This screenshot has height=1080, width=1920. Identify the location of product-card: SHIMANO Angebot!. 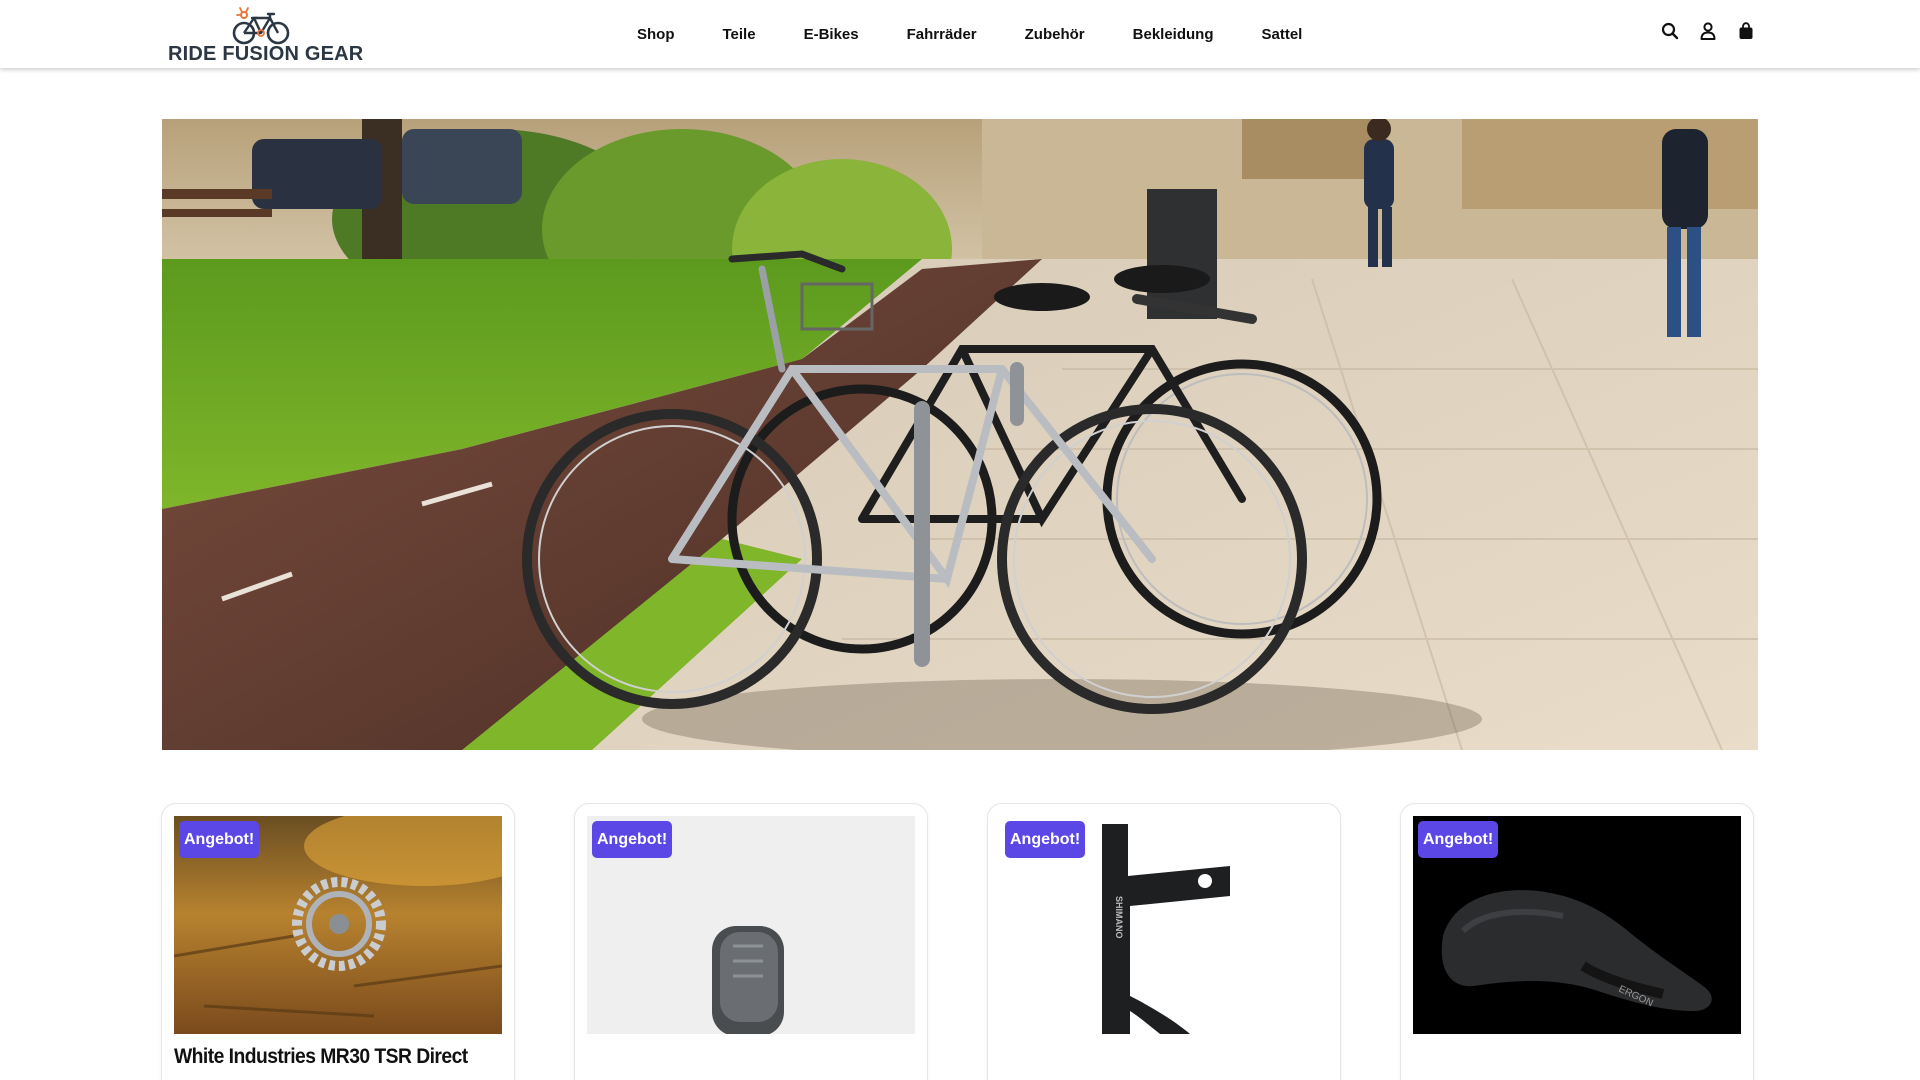
(1164, 942).